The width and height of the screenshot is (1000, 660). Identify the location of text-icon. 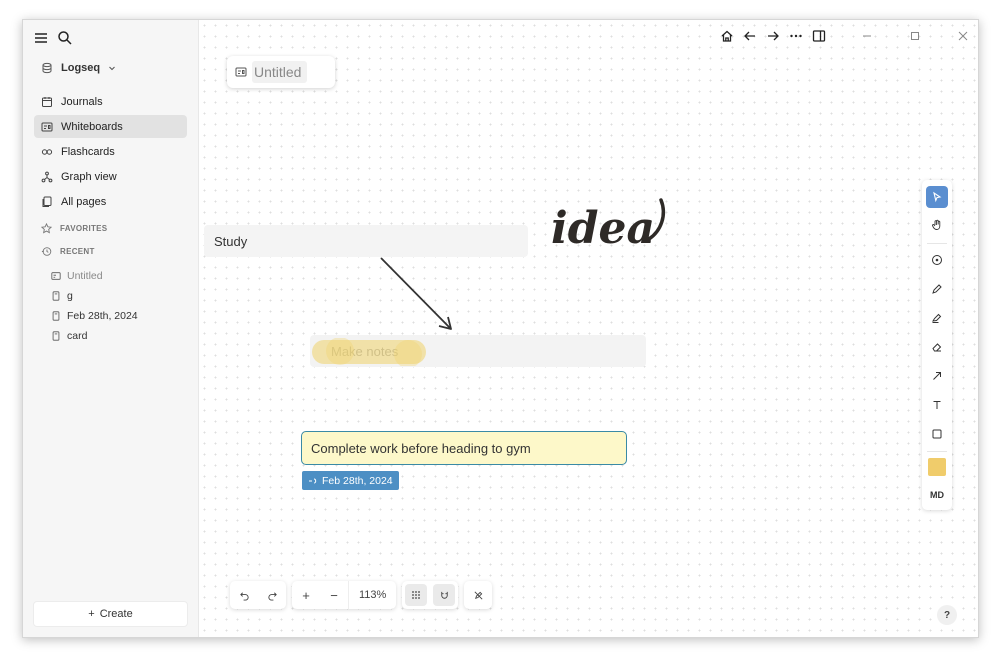
(937, 405).